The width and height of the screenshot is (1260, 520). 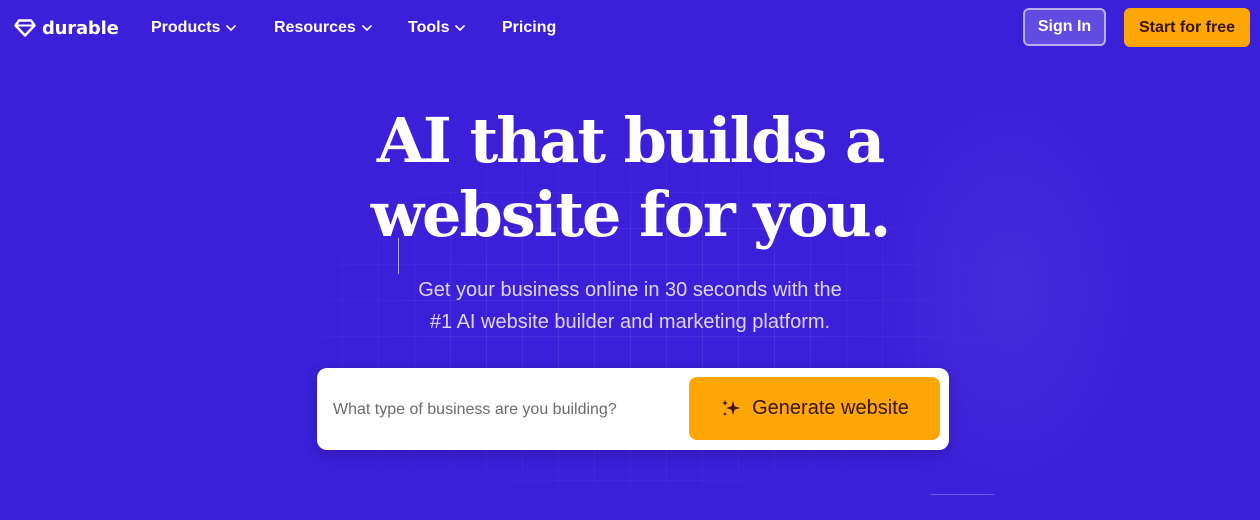 What do you see at coordinates (80, 28) in the screenshot?
I see `brand-name: durable` at bounding box center [80, 28].